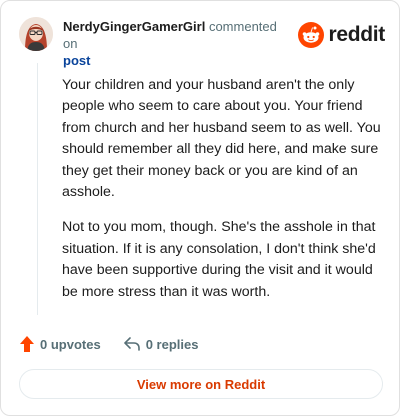 This screenshot has width=400, height=416. Describe the element at coordinates (134, 26) in the screenshot. I see `author-name: NerdyGingerGamerGirl` at that location.